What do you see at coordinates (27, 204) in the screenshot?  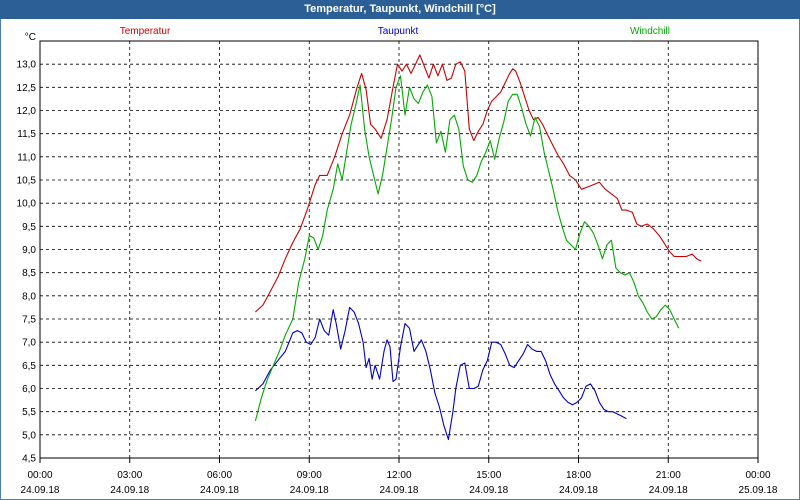 I see `y-tick-label: 10,0` at bounding box center [27, 204].